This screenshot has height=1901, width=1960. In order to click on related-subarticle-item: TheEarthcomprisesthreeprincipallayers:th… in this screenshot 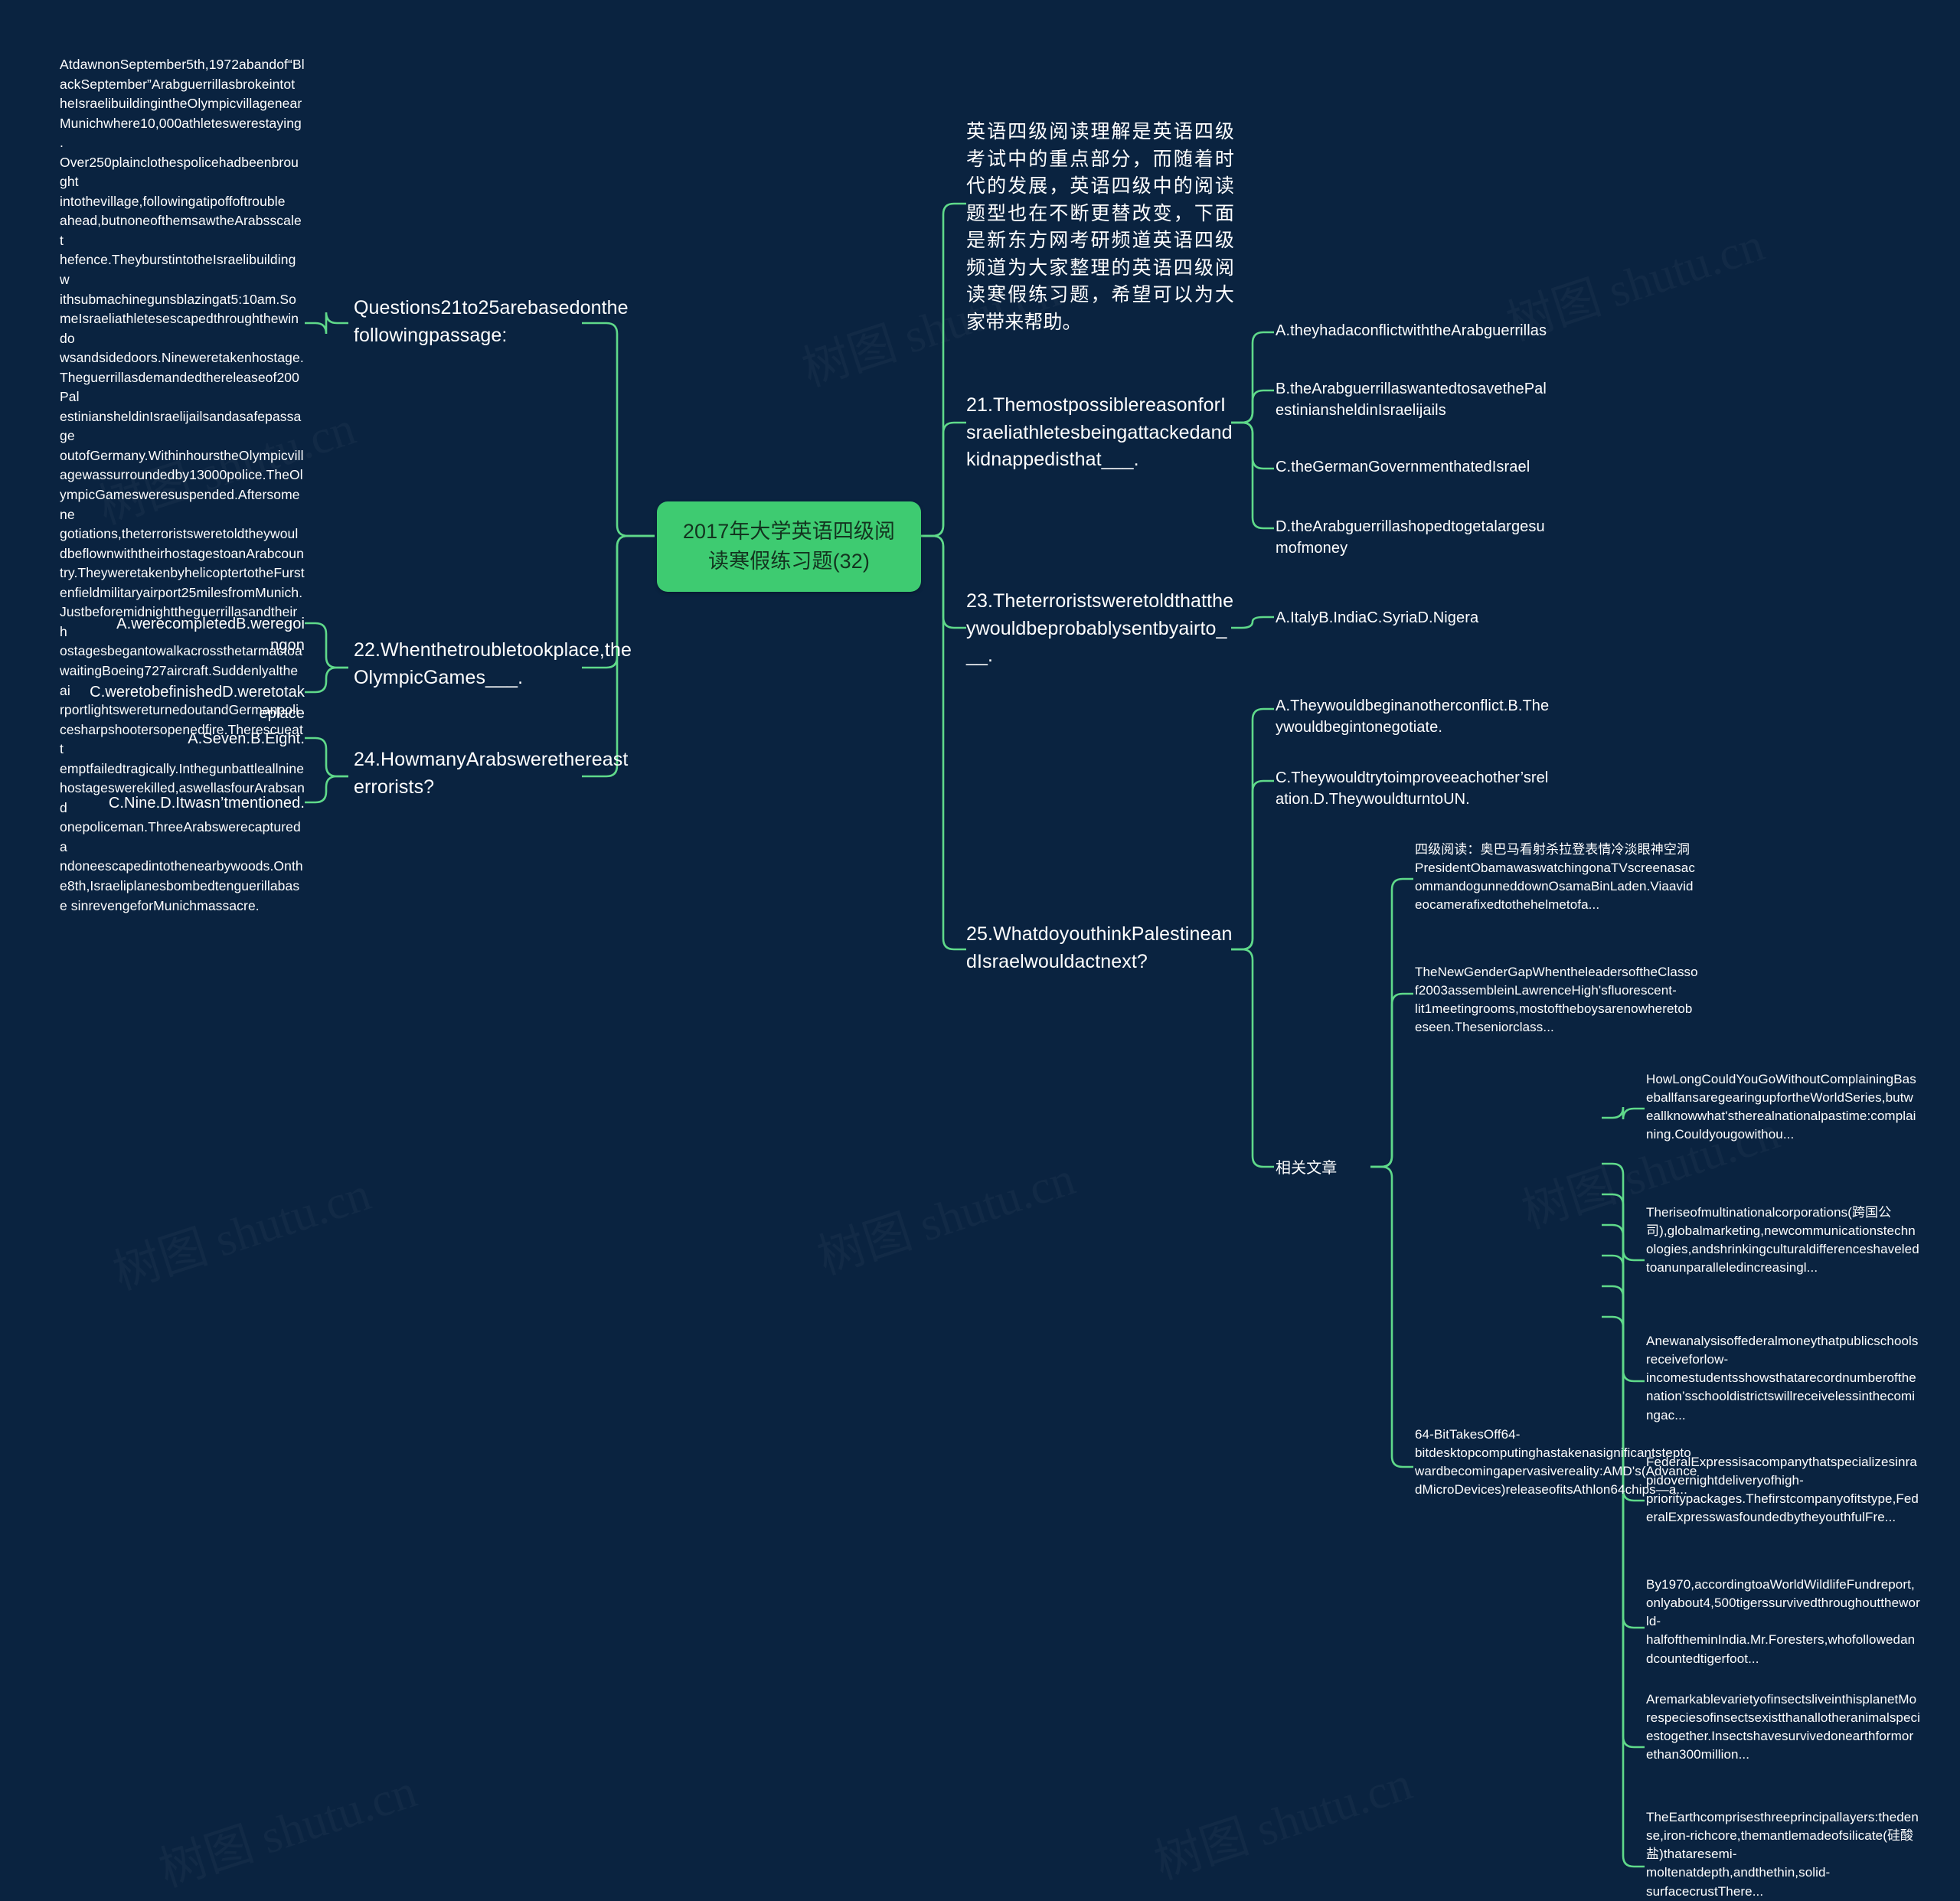, I will do `click(1783, 1854)`.